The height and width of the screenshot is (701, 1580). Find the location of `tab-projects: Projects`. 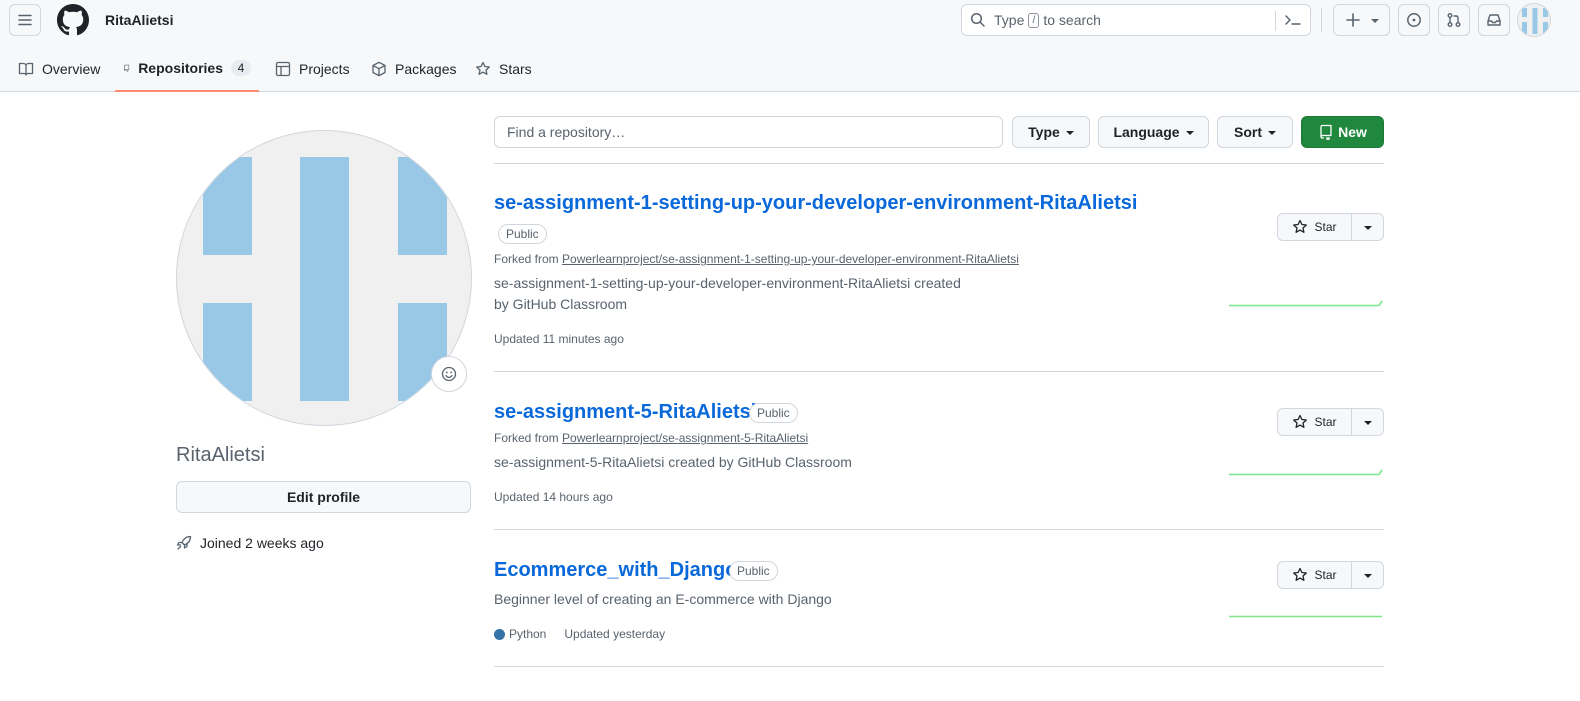

tab-projects: Projects is located at coordinates (312, 69).